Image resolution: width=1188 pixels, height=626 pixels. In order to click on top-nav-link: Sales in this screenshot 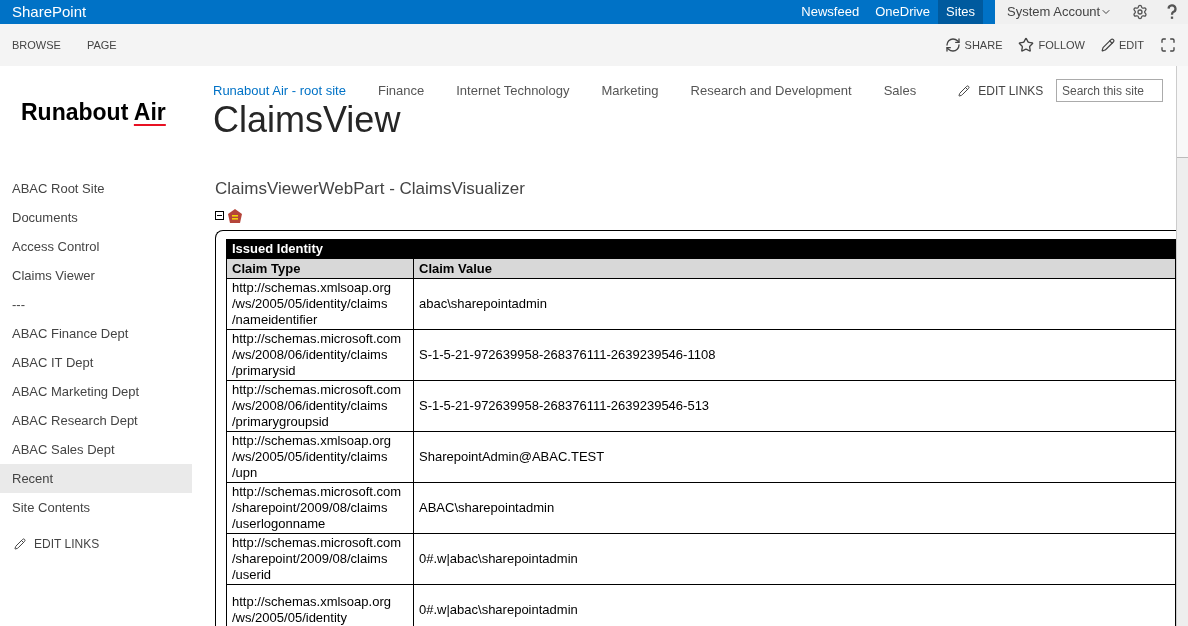, I will do `click(900, 90)`.